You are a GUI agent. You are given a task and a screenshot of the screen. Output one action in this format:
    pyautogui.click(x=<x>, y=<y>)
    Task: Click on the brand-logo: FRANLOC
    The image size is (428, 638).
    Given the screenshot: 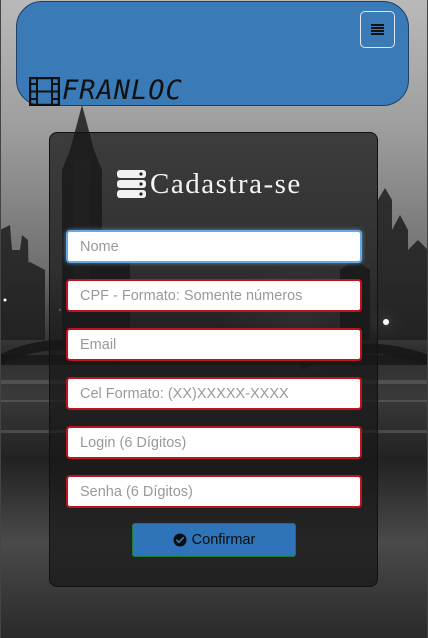 What is the action you would take?
    pyautogui.click(x=106, y=89)
    